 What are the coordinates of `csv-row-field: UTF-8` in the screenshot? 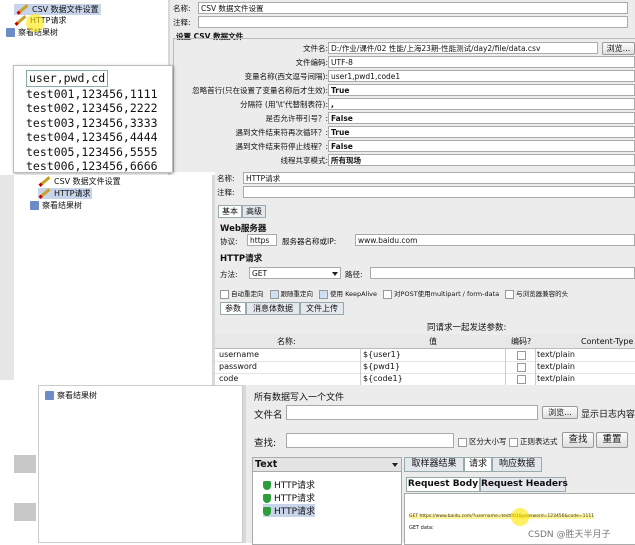 It's located at (481, 62).